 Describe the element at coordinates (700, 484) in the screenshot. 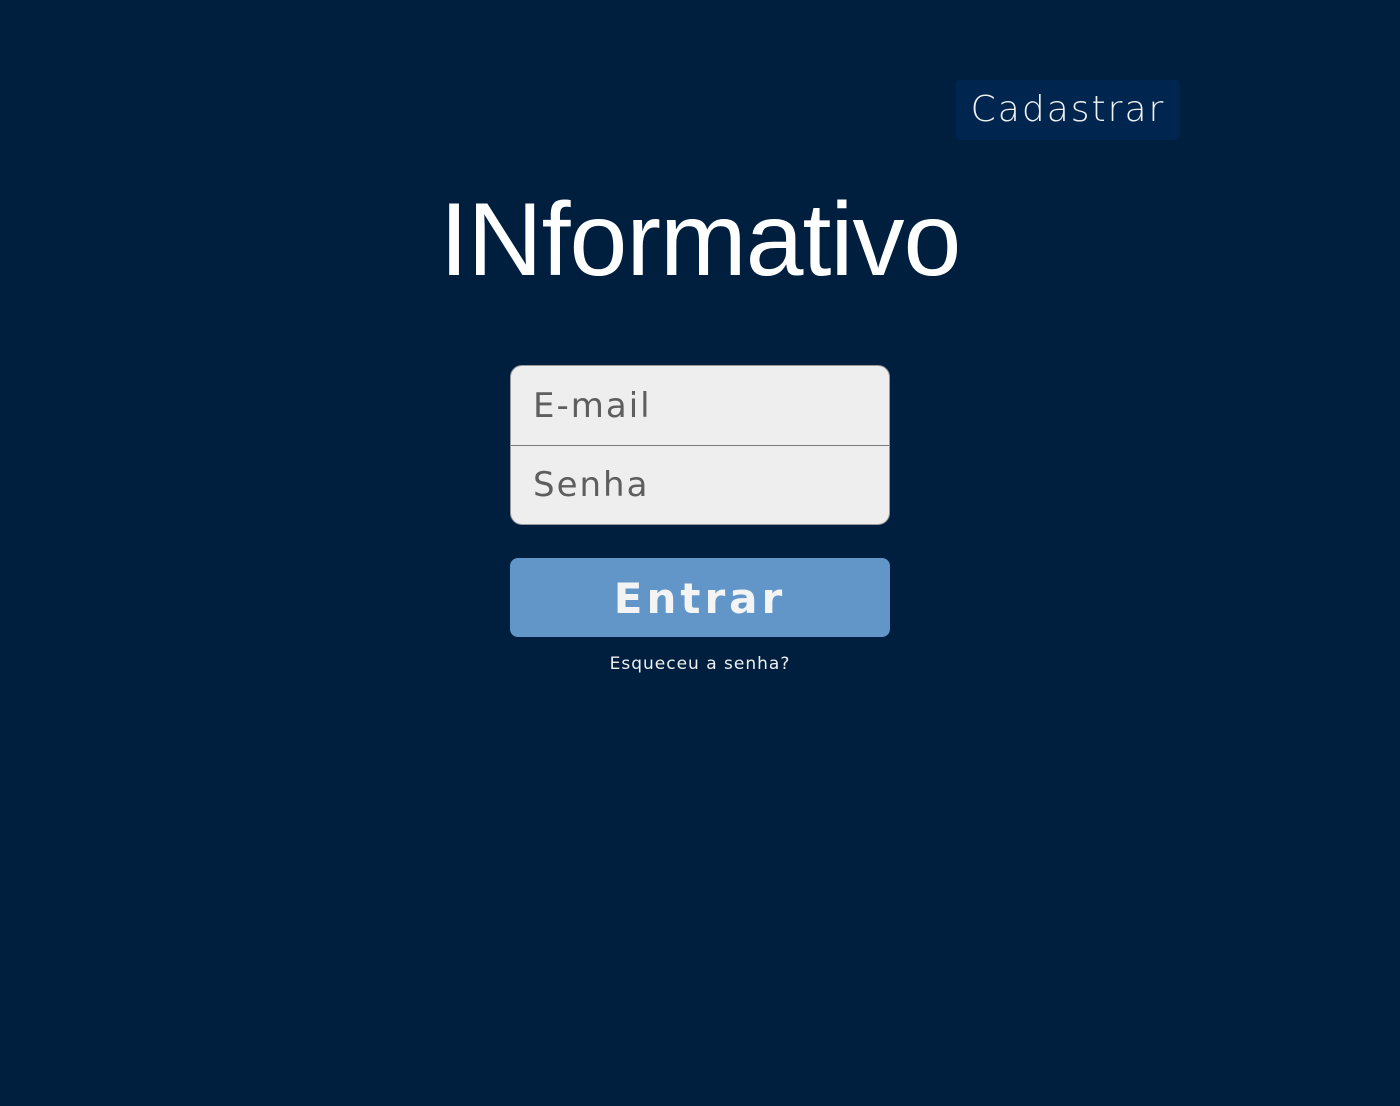

I see `password-field` at that location.